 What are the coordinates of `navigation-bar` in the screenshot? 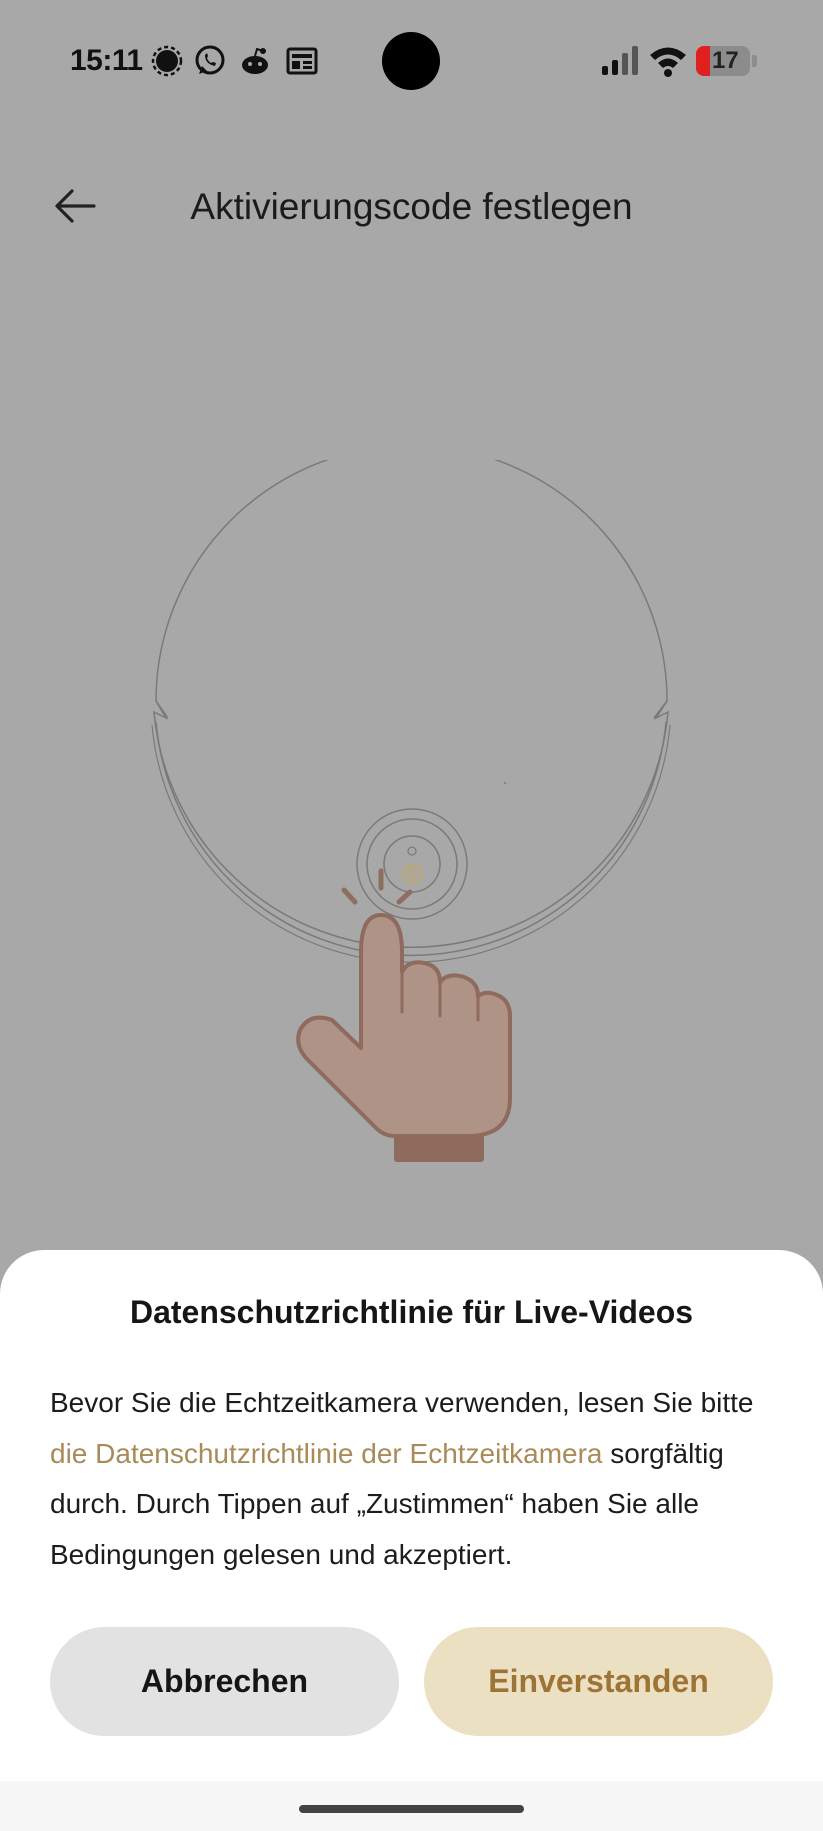 It's located at (411, 1806).